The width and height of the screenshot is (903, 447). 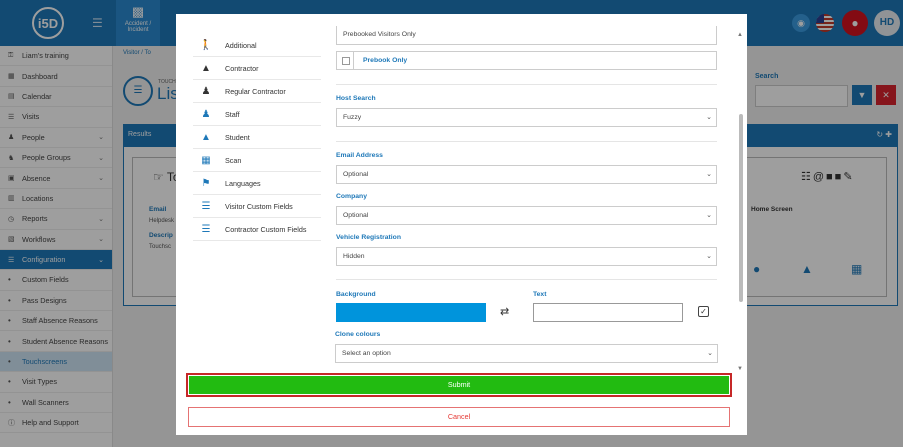 I want to click on modal-menu-label: Visitor Custom Fields, so click(x=259, y=206).